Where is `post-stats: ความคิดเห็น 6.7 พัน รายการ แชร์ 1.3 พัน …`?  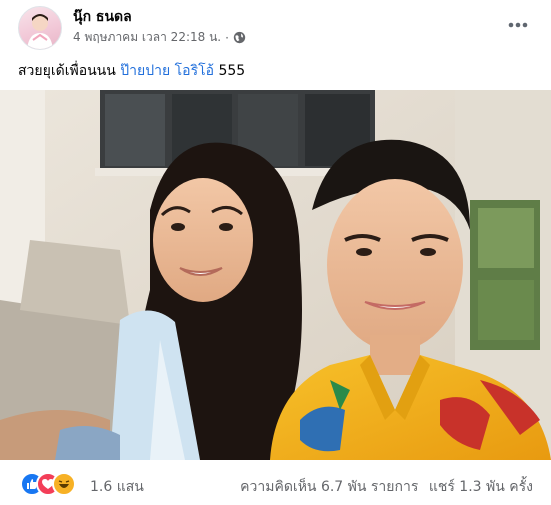
post-stats: ความคิดเห็น 6.7 พัน รายการ แชร์ 1.3 พัน … is located at coordinates (383, 487).